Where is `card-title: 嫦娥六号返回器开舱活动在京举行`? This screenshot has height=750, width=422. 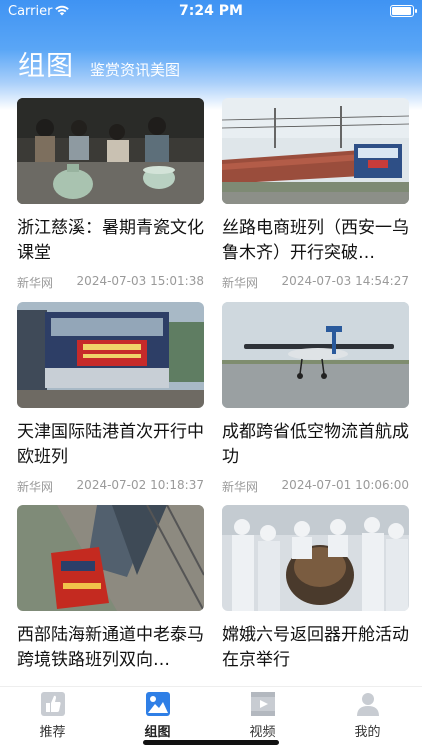
card-title: 嫦娥六号返回器开舱活动在京举行 is located at coordinates (315, 647).